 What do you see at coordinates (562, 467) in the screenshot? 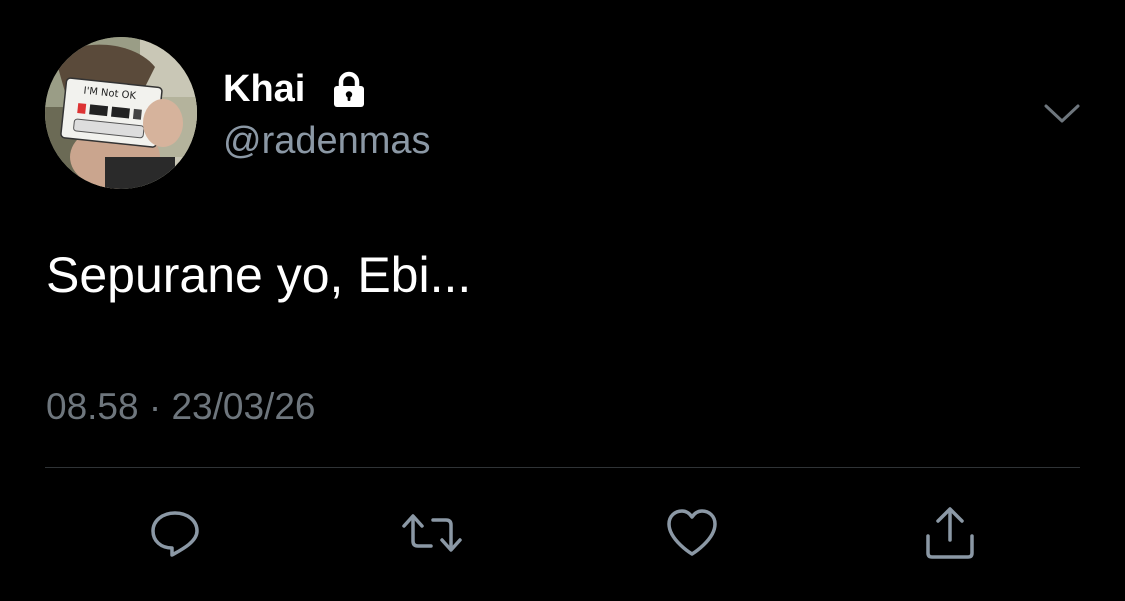
I see `divider` at bounding box center [562, 467].